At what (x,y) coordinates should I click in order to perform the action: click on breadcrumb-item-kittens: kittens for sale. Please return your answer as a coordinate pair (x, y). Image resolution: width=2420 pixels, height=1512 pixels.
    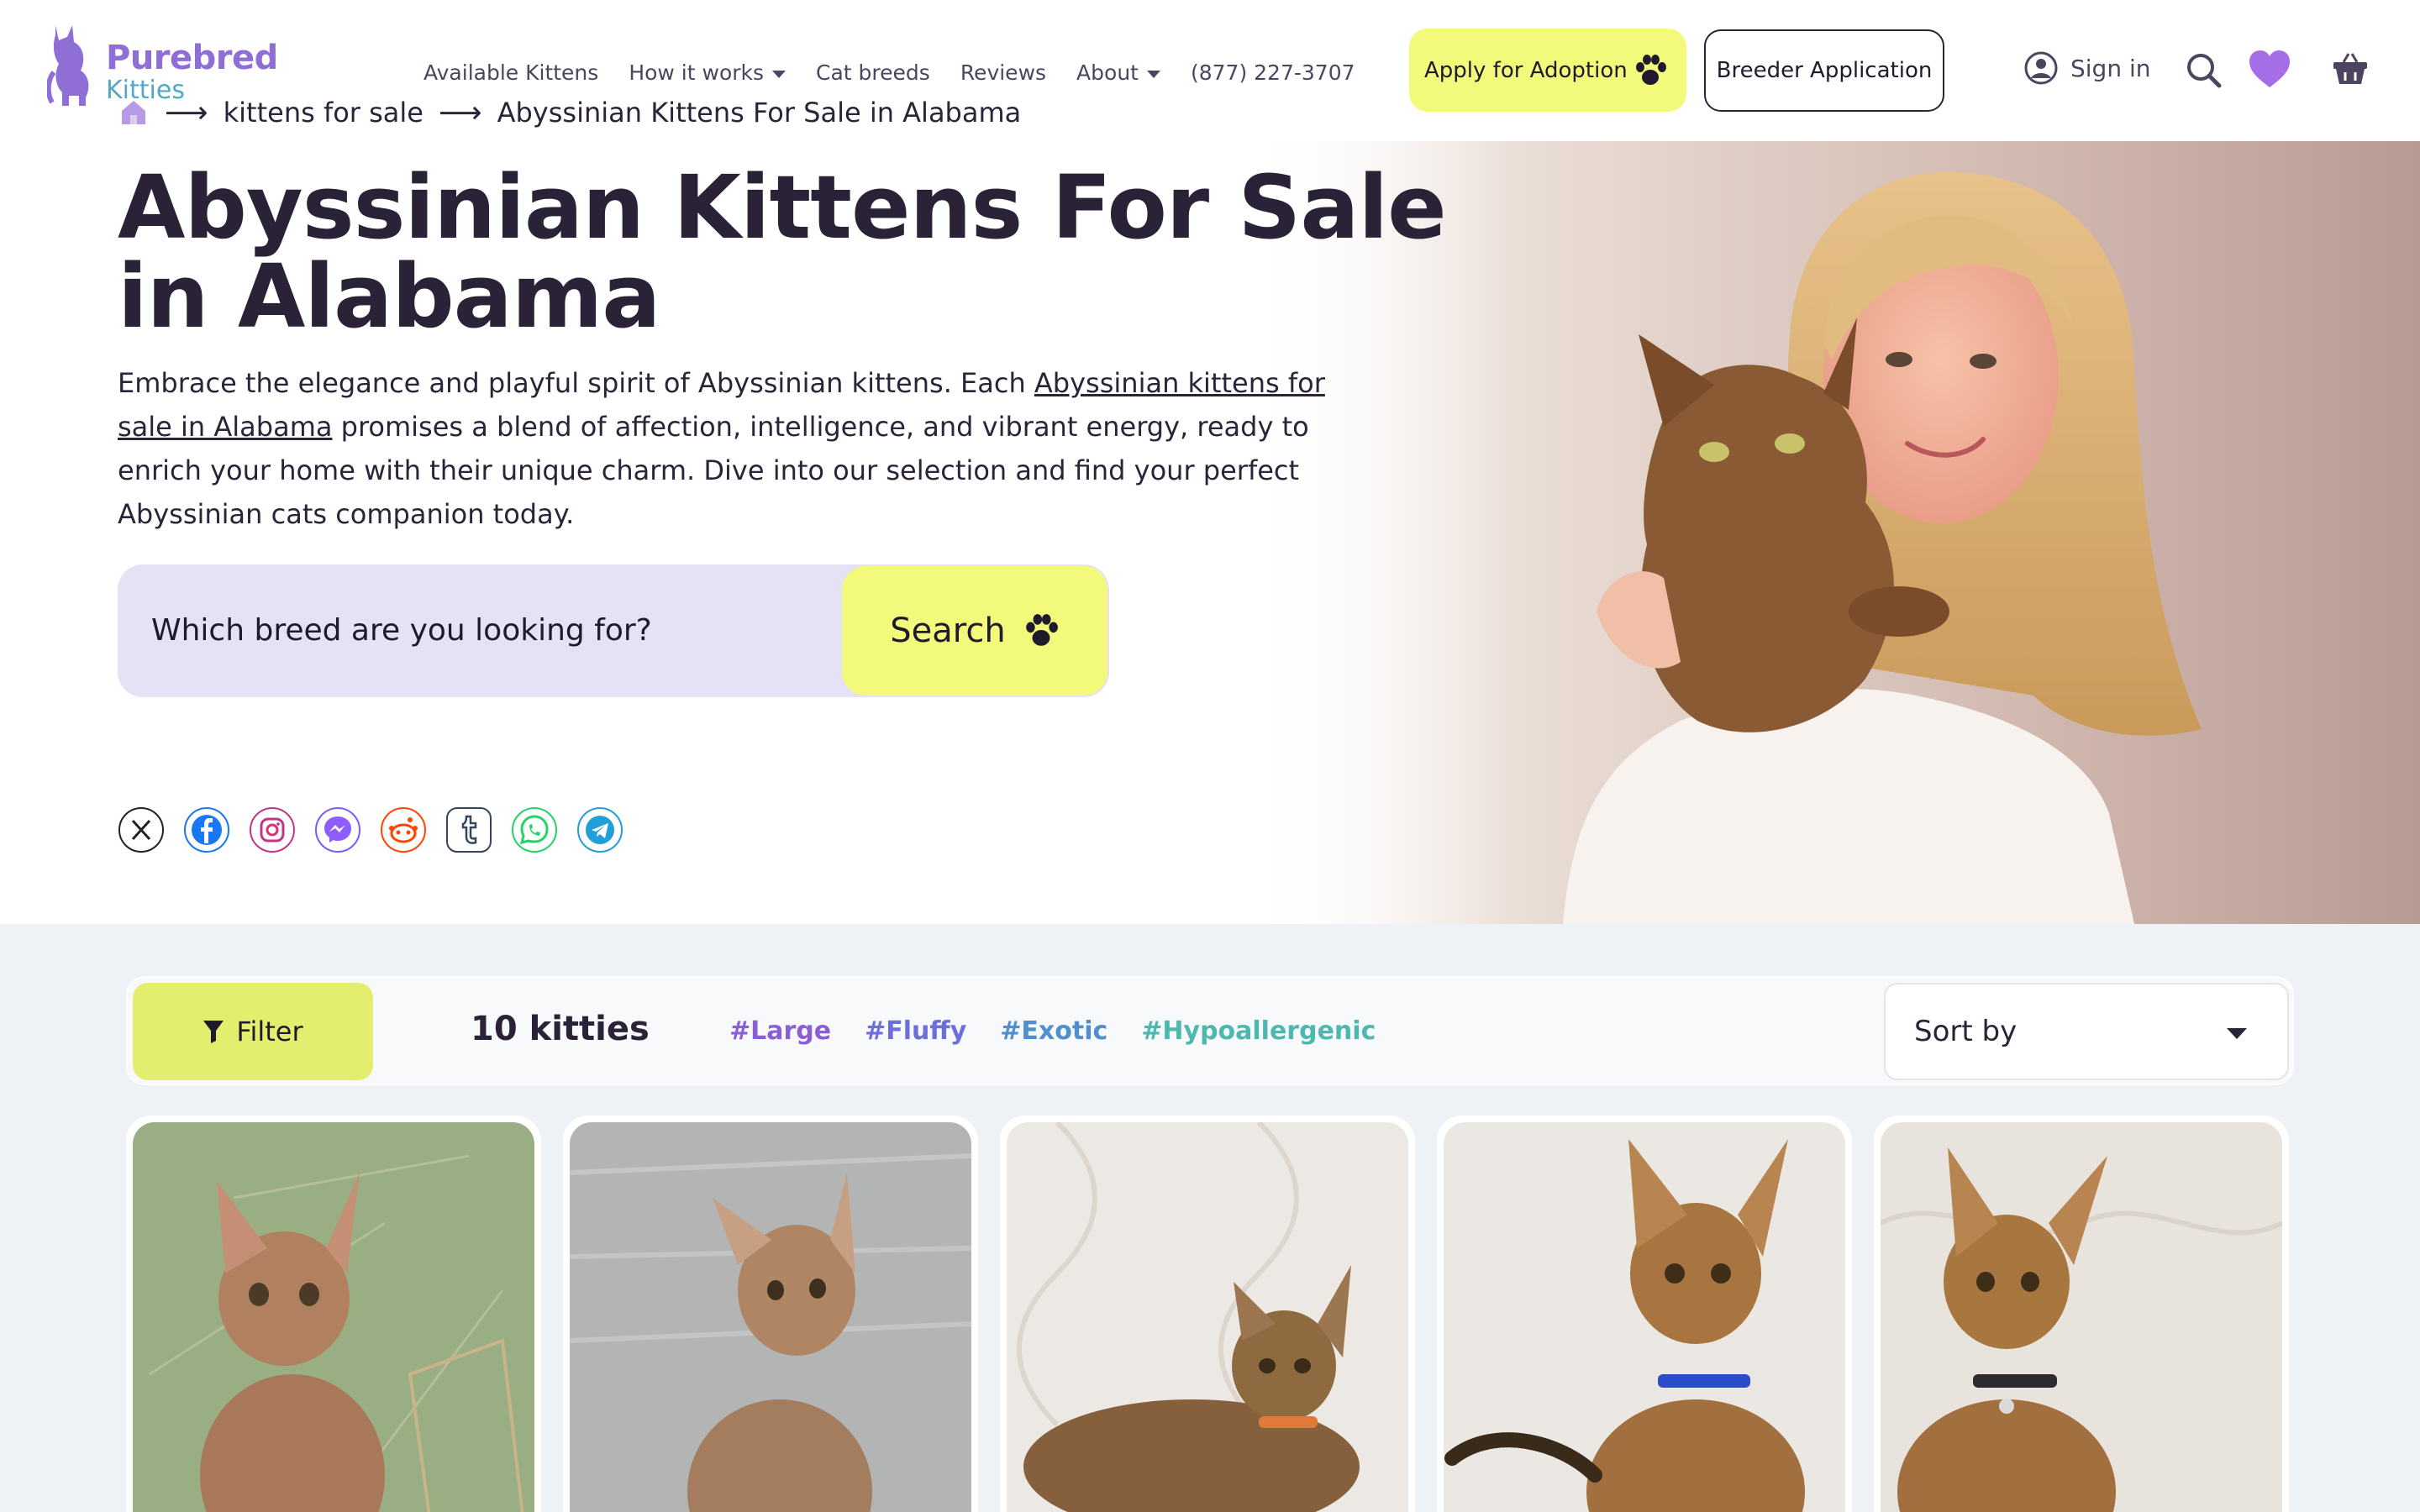
    Looking at the image, I should click on (324, 113).